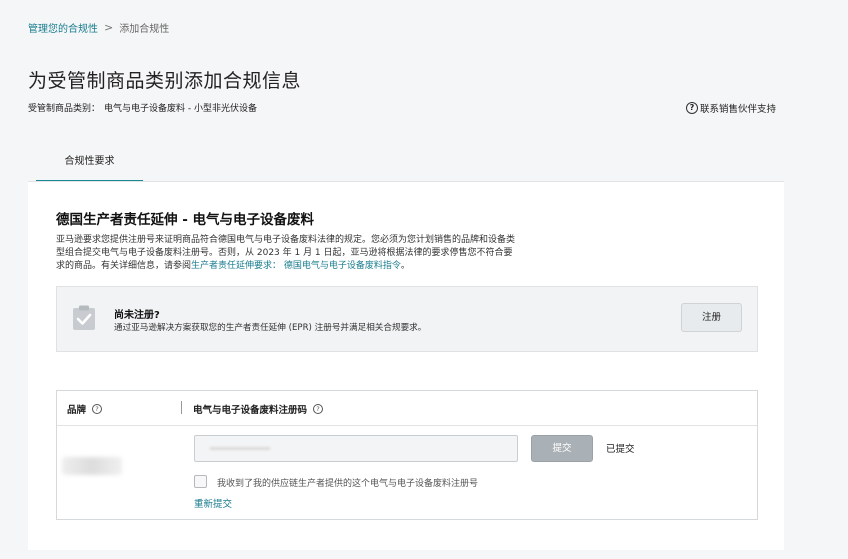 The image size is (848, 559). I want to click on breadcrumb-current: 添加合规性, so click(144, 29).